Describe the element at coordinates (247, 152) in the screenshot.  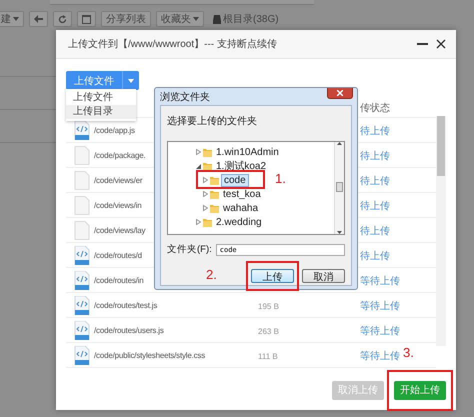
I see `folder-item: 1.win10Admin` at that location.